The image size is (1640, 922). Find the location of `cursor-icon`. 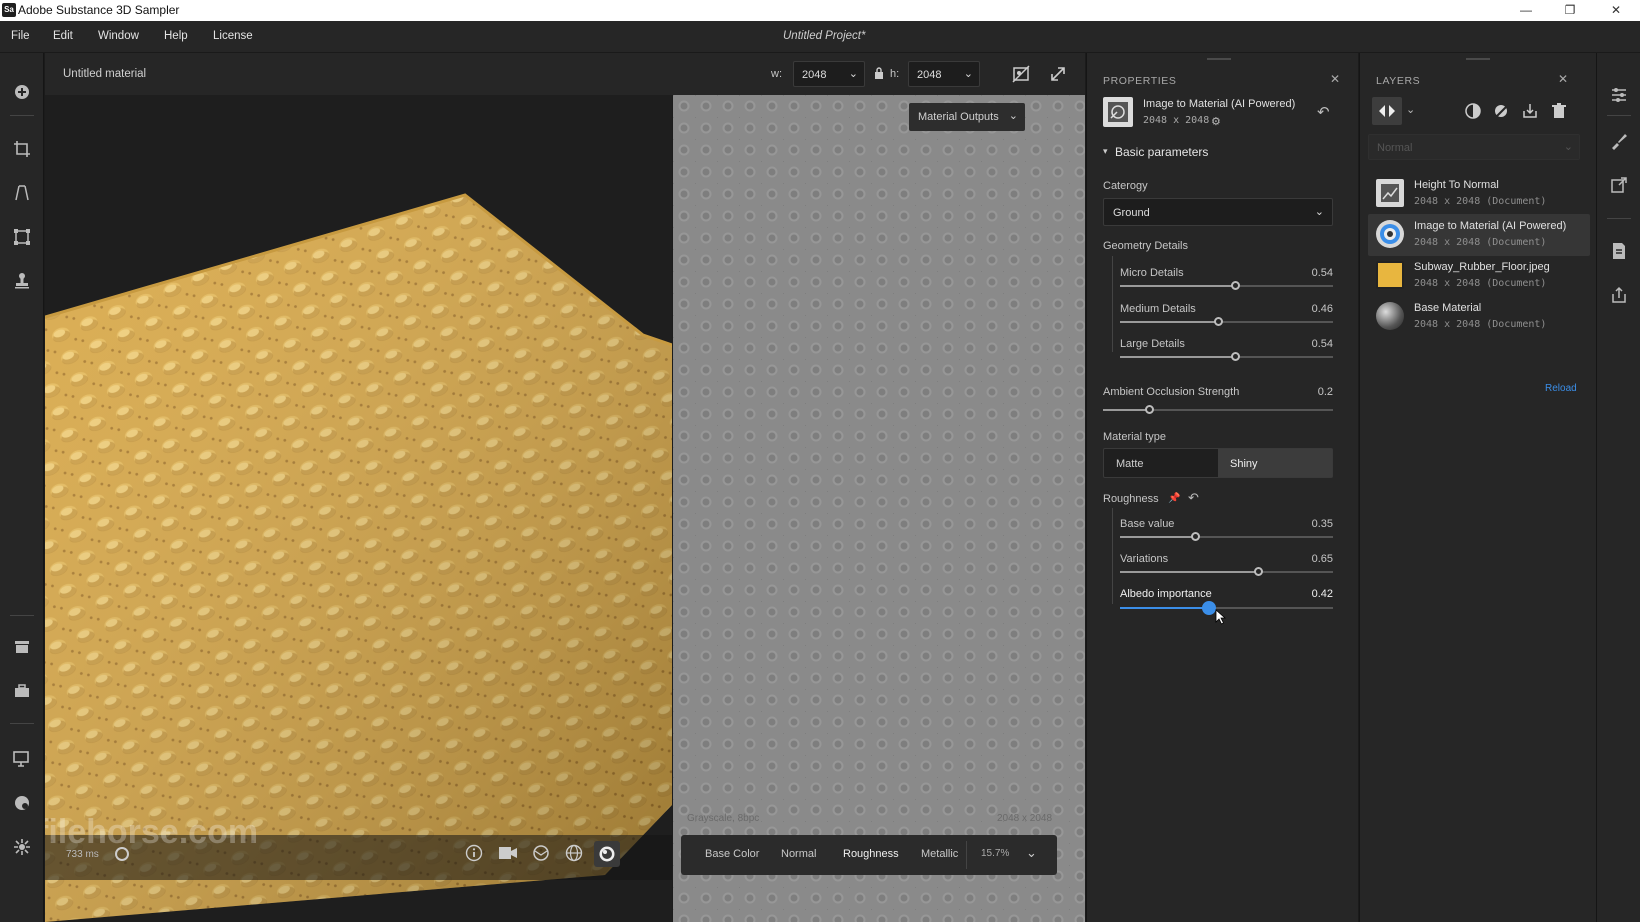

cursor-icon is located at coordinates (1221, 617).